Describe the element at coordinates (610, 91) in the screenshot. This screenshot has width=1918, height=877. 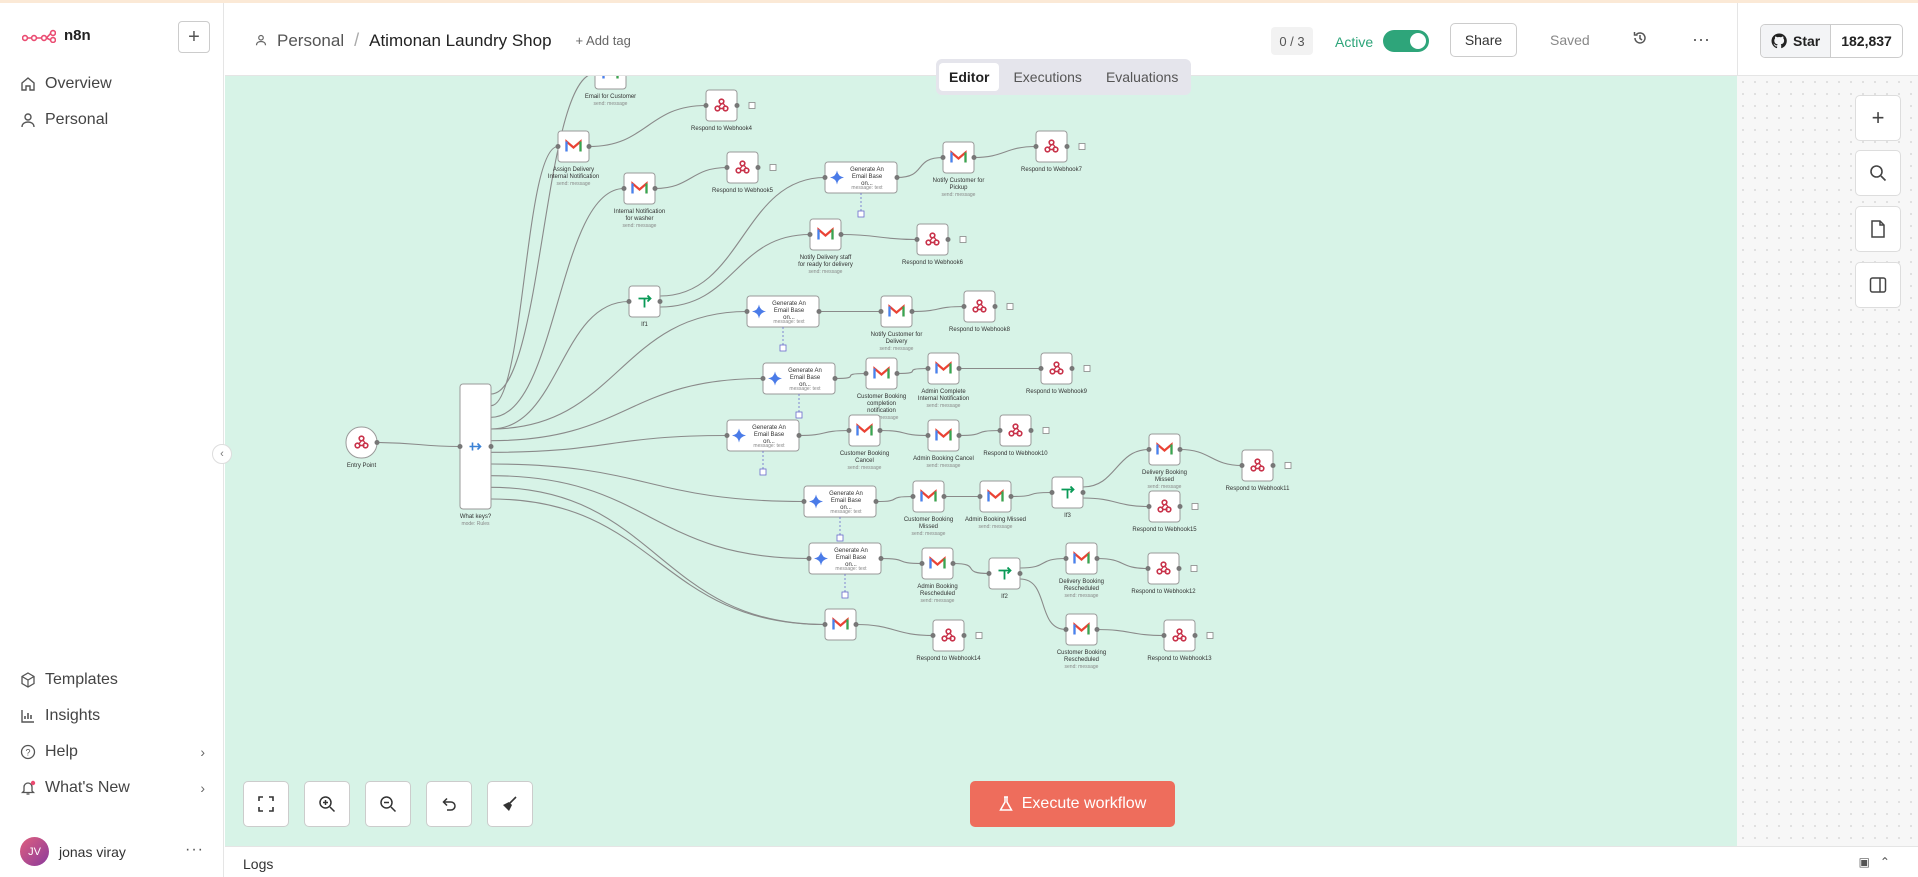
I see `workflow-node-gmail: Email for Customersend: message` at that location.